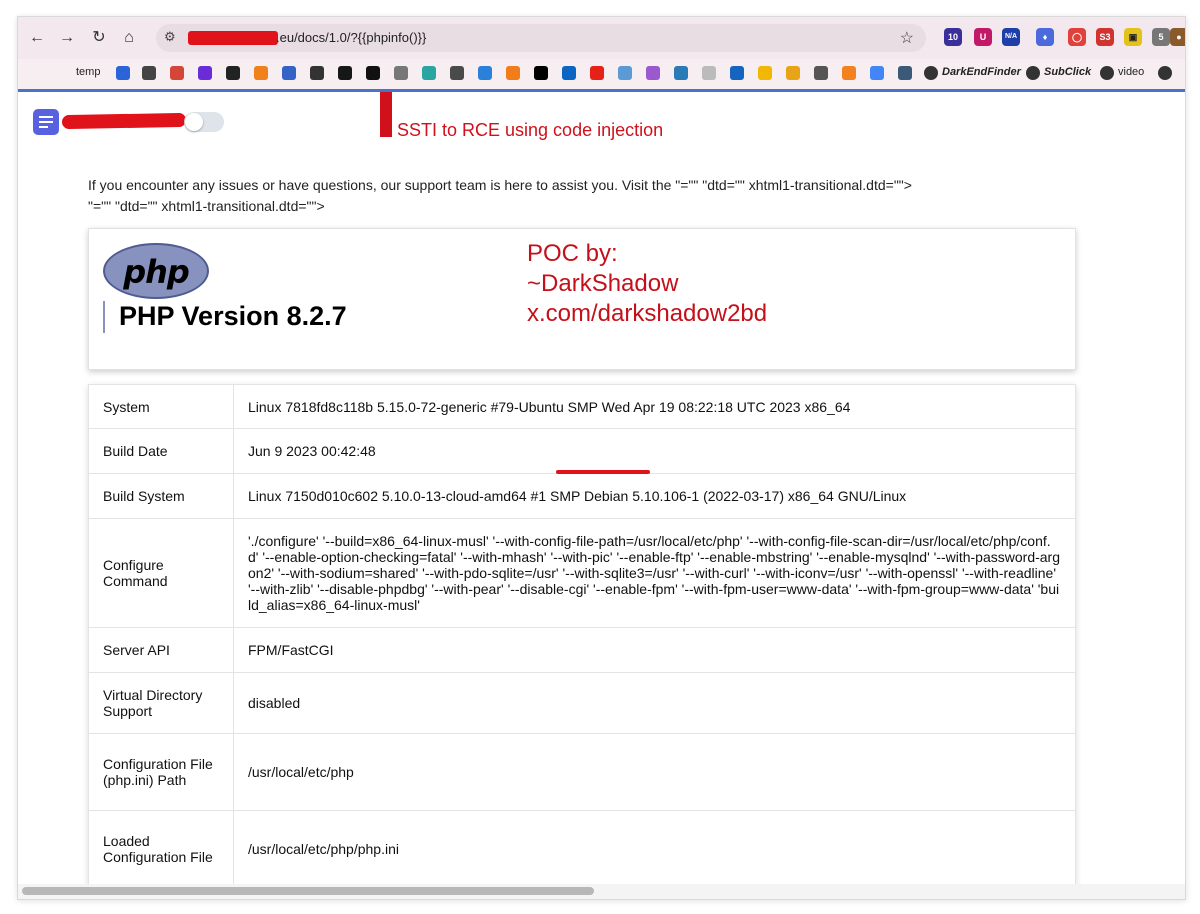  I want to click on row-key: Configure Command, so click(161, 573).